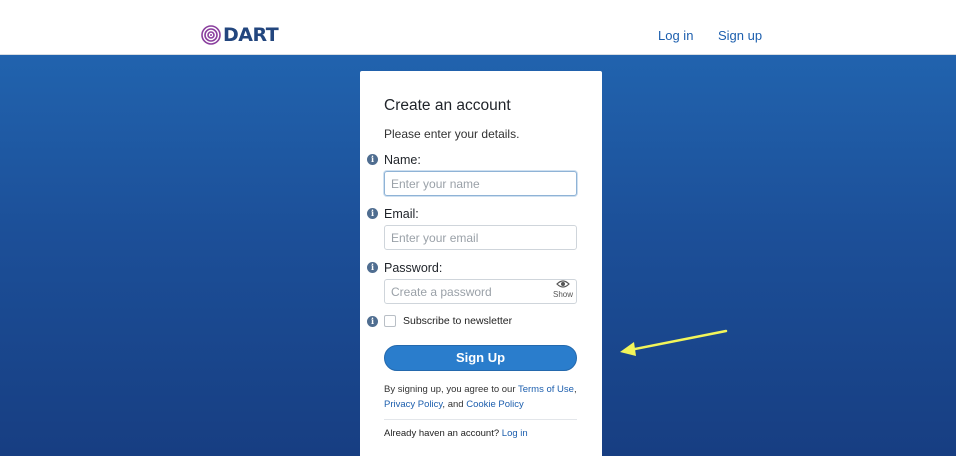 The width and height of the screenshot is (956, 456). What do you see at coordinates (372, 159) in the screenshot?
I see `name-info-icon: i` at bounding box center [372, 159].